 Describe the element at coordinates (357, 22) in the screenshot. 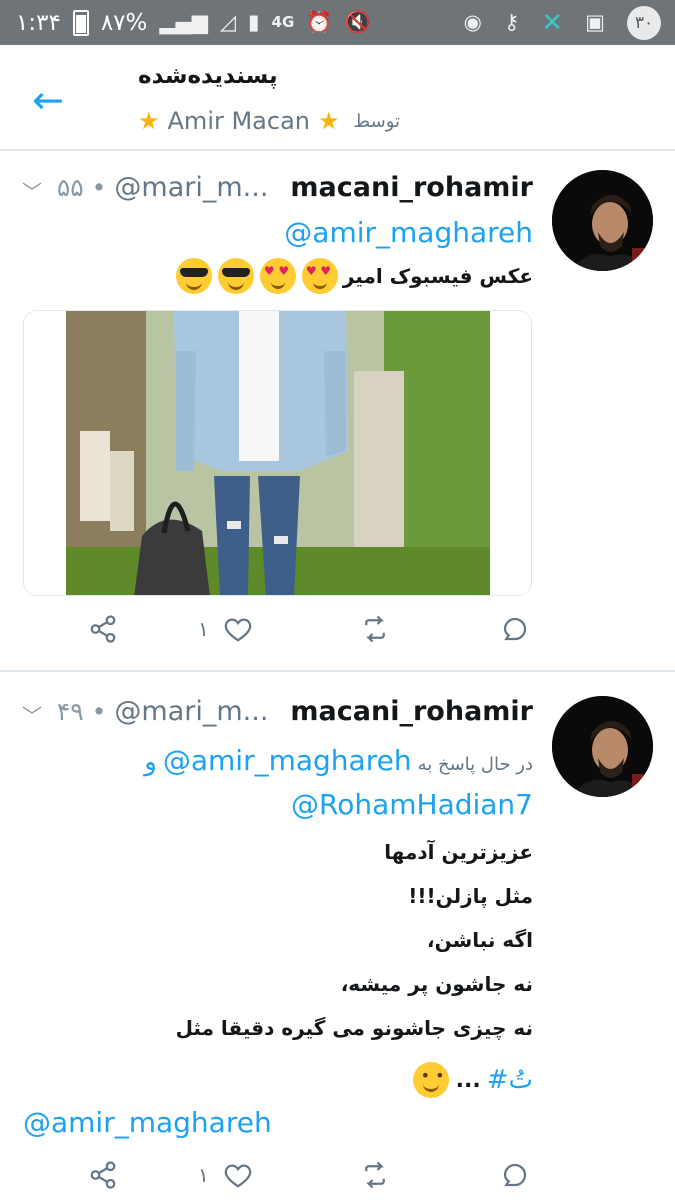

I see `mute-icon: 🔇` at that location.